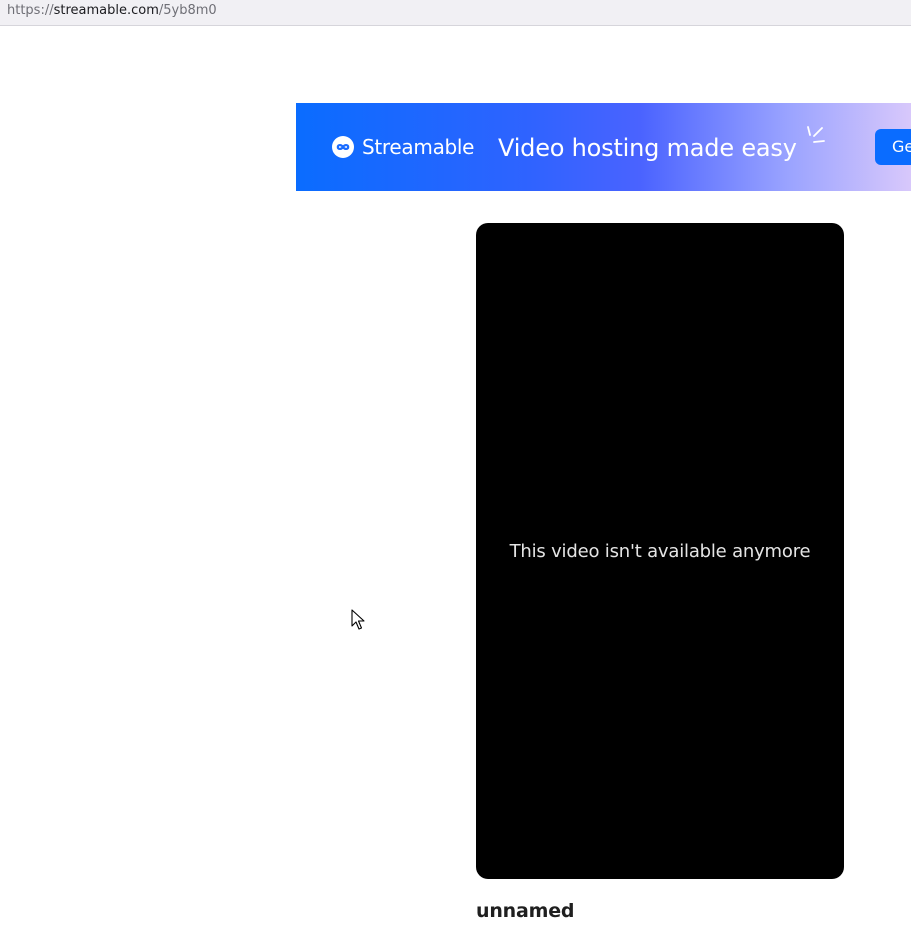 The image size is (911, 935). I want to click on brand-name: Streamable, so click(418, 147).